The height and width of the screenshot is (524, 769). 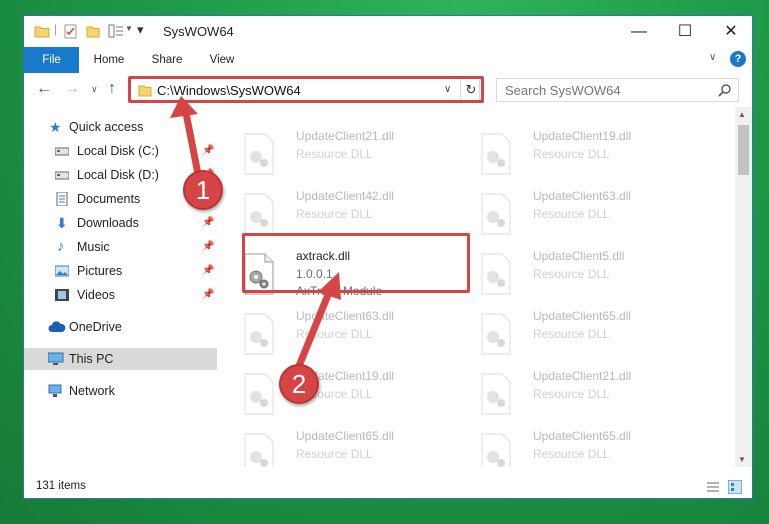 I want to click on videos-icon, so click(x=62, y=295).